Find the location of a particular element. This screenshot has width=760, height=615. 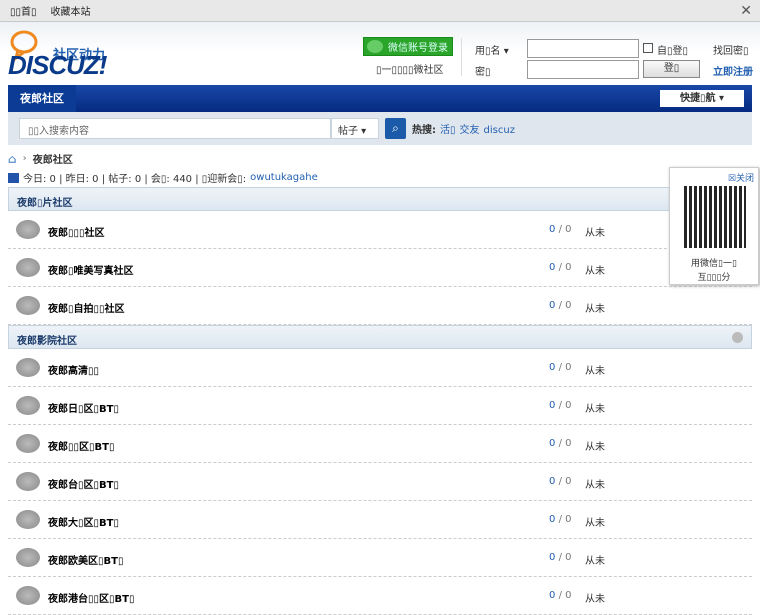

password-input is located at coordinates (583, 69).